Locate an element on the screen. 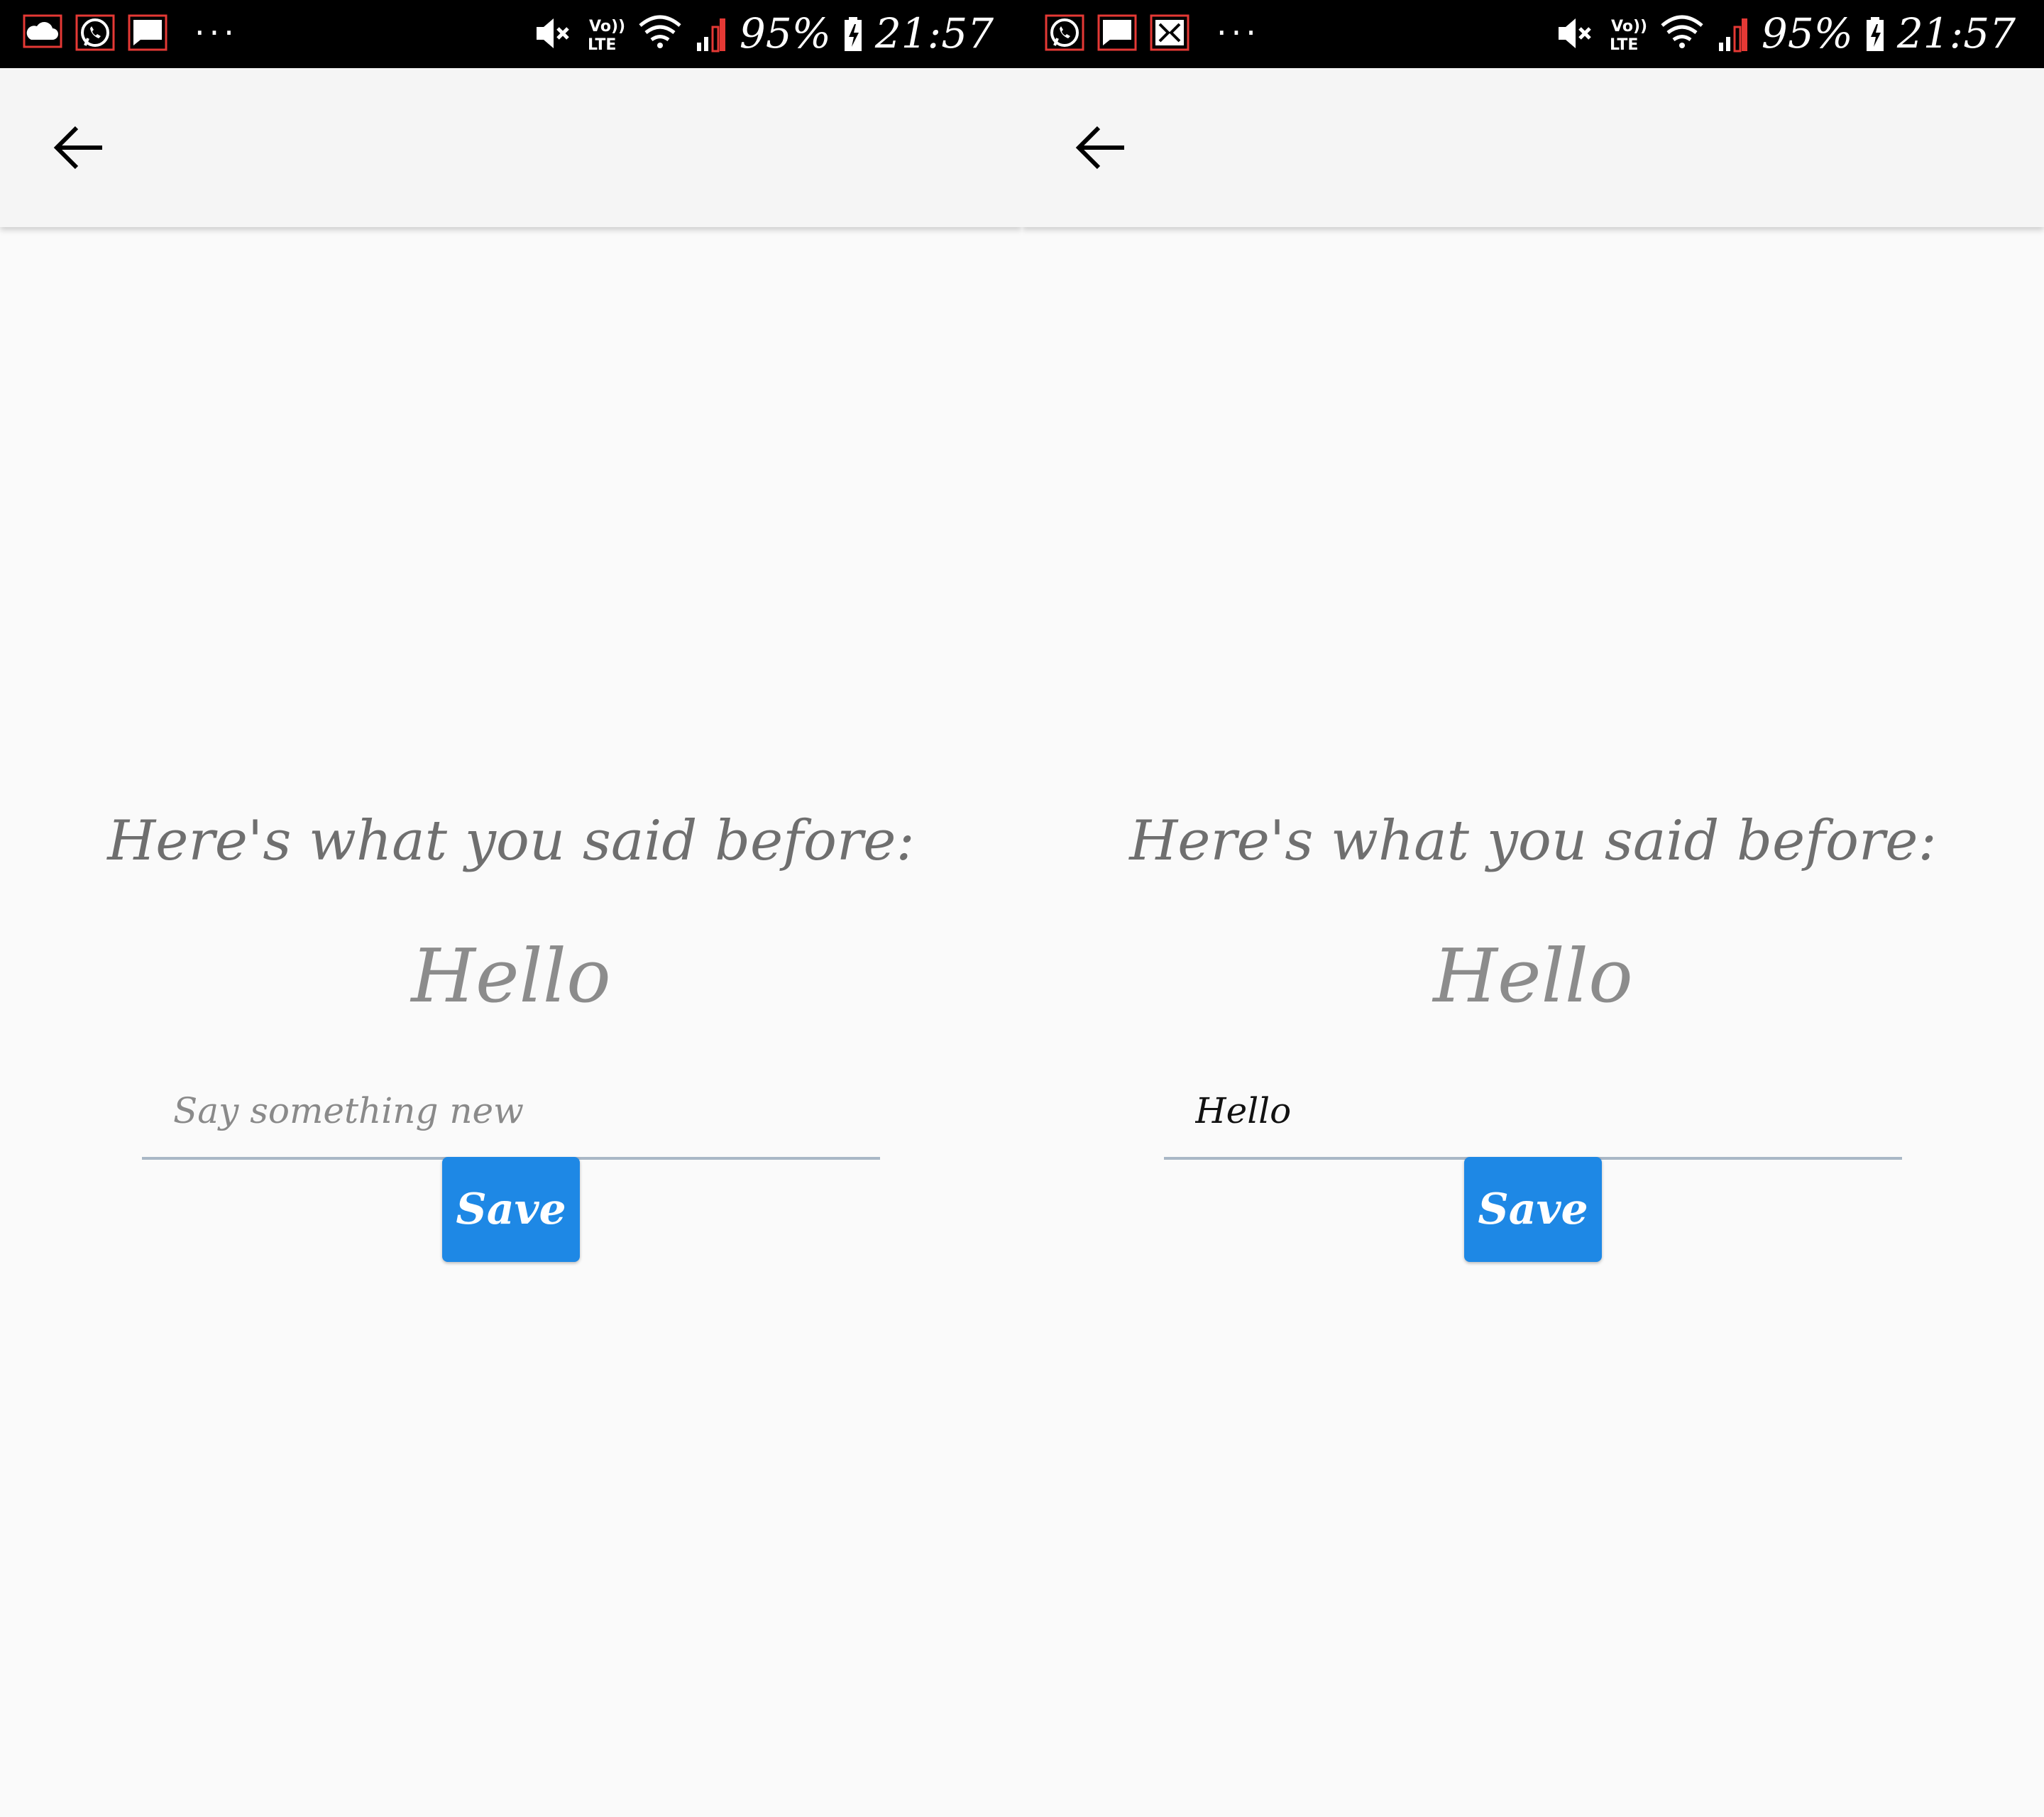 This screenshot has height=1817, width=2044. gallery-icon is located at coordinates (1169, 32).